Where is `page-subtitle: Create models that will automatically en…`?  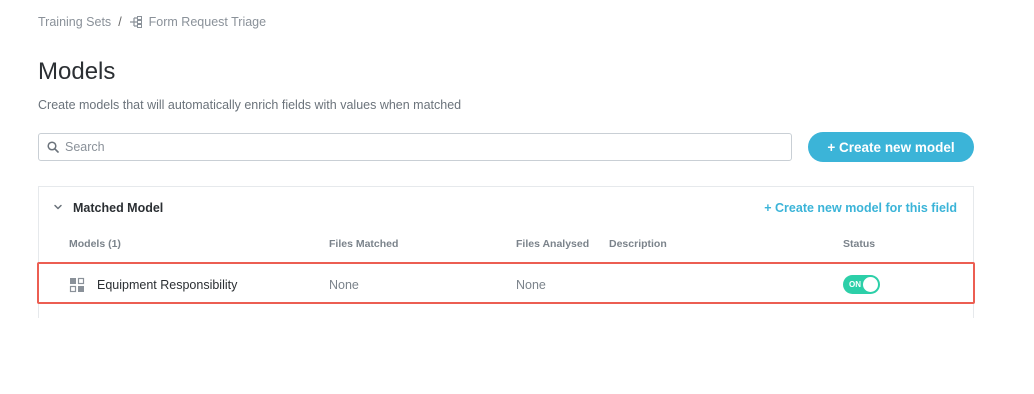 page-subtitle: Create models that will automatically en… is located at coordinates (250, 105).